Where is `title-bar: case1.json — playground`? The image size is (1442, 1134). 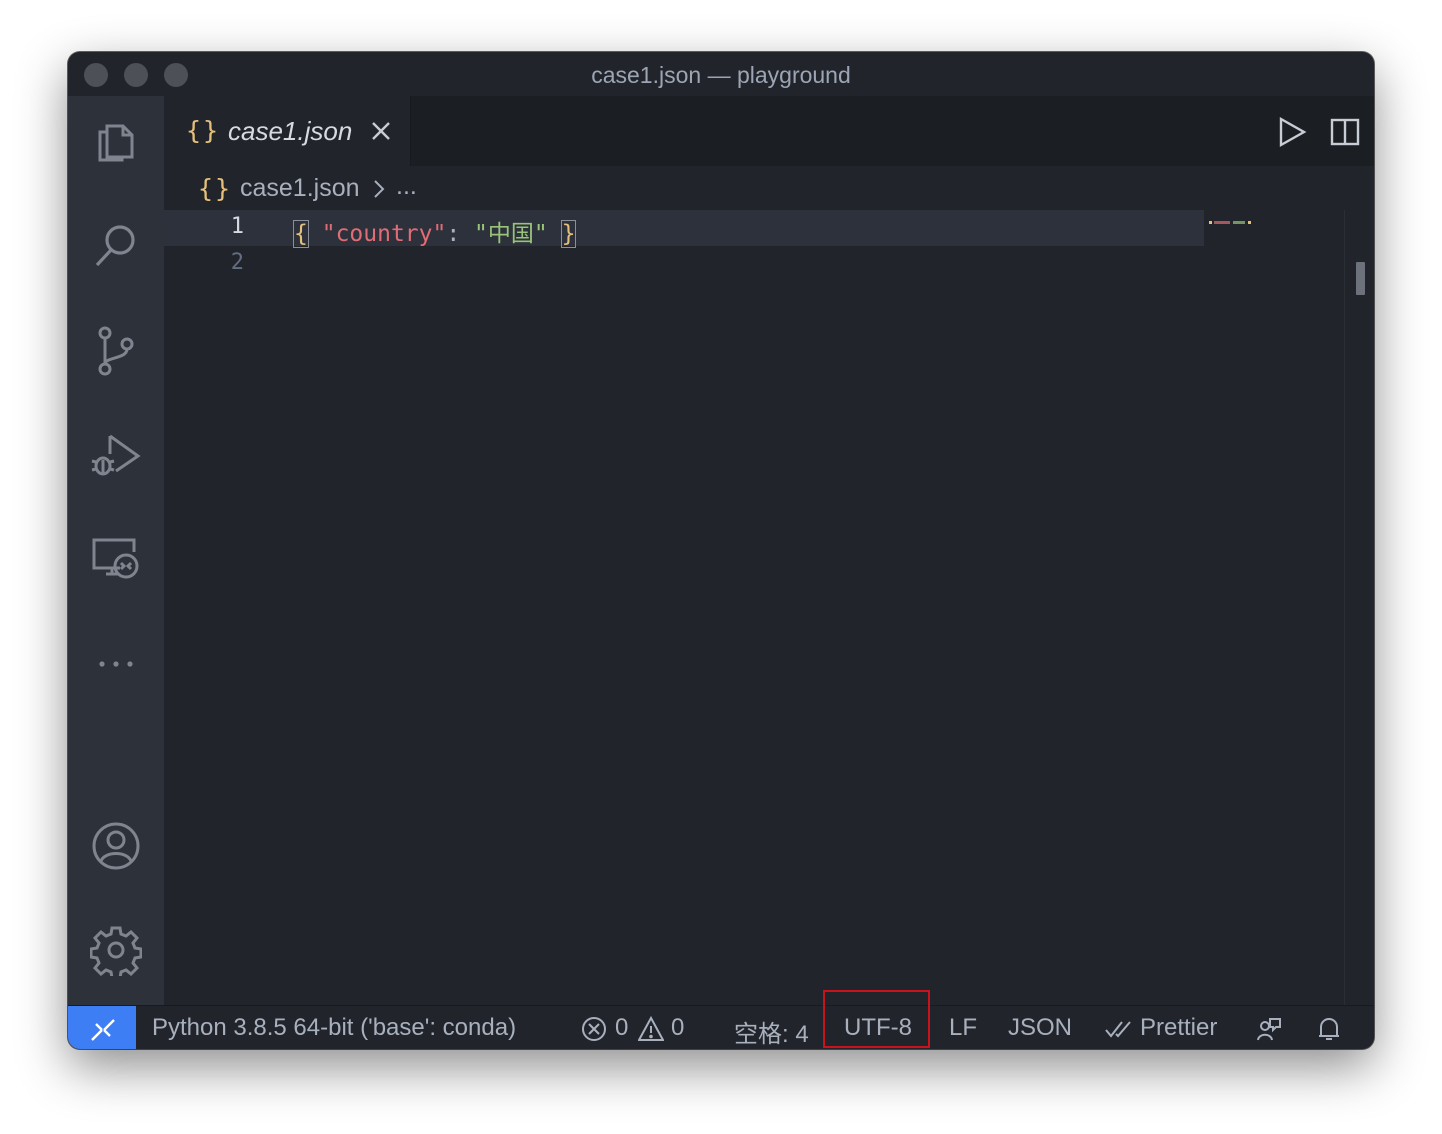 title-bar: case1.json — playground is located at coordinates (721, 74).